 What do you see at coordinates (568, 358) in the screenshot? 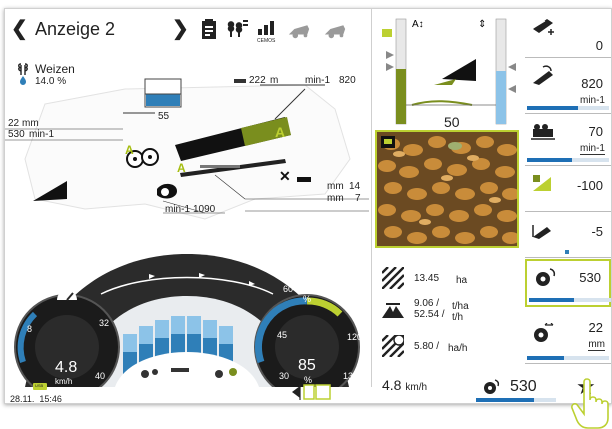
I see `tile-concave-gap-bar` at bounding box center [568, 358].